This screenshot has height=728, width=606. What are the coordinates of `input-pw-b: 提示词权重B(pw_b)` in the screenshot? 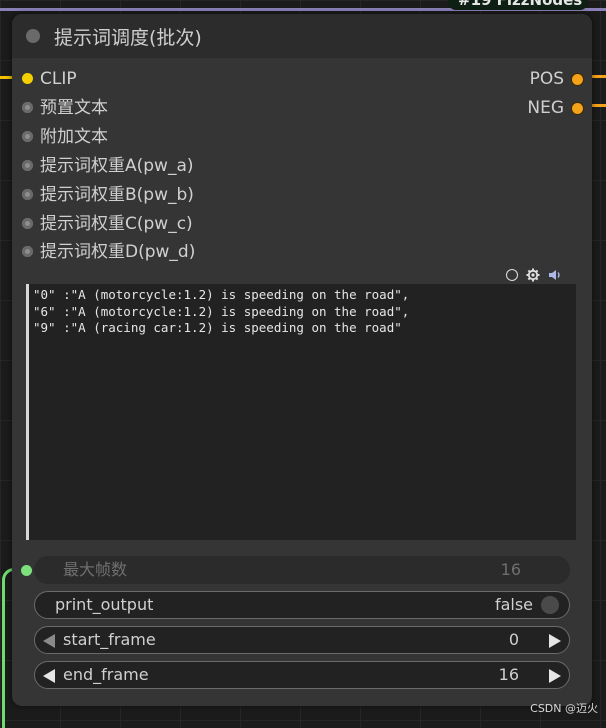 It's located at (162, 195).